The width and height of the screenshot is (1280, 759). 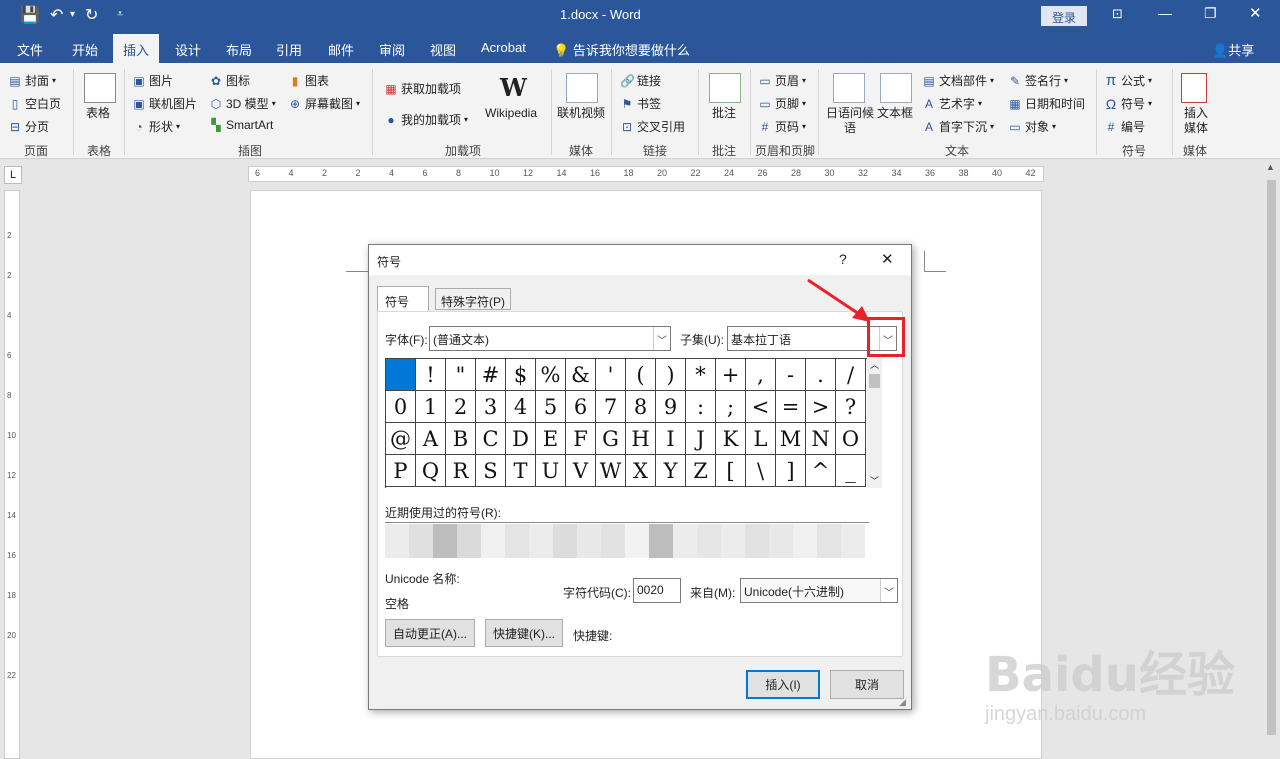 What do you see at coordinates (783, 684) in the screenshot?
I see `insert-button: 插入(I)` at bounding box center [783, 684].